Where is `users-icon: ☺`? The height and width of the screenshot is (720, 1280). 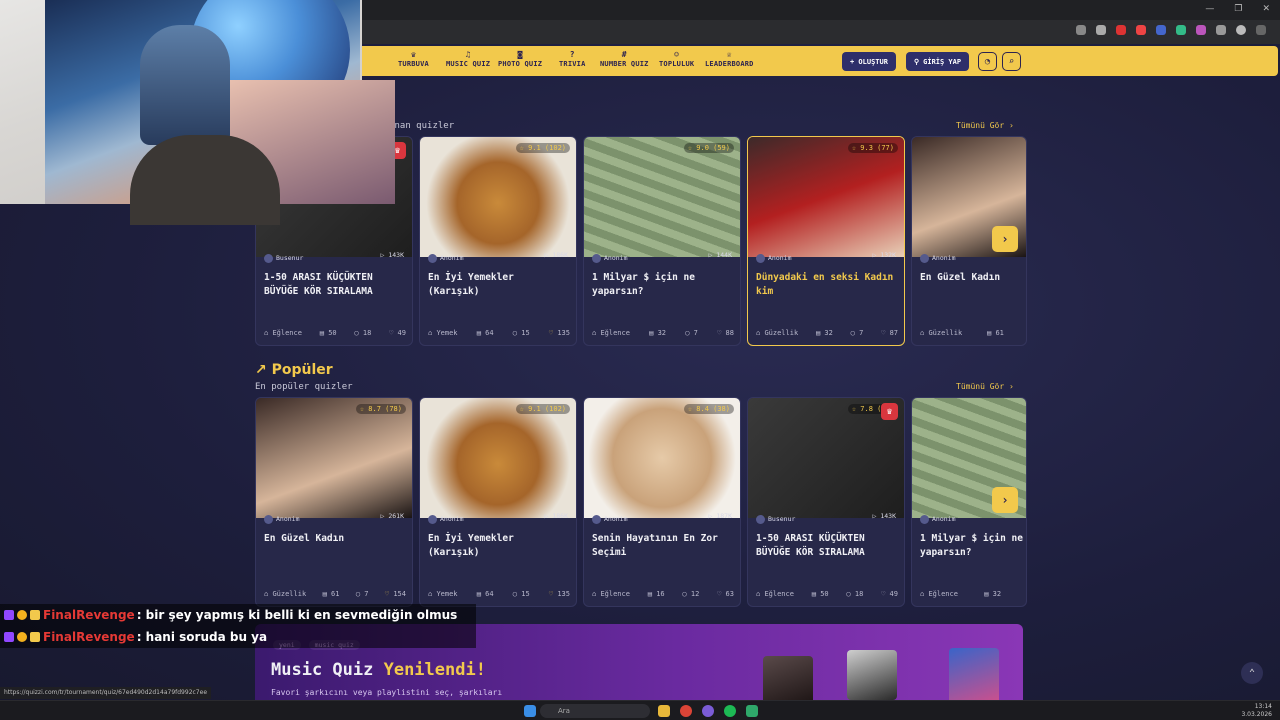 users-icon: ☺ is located at coordinates (677, 54).